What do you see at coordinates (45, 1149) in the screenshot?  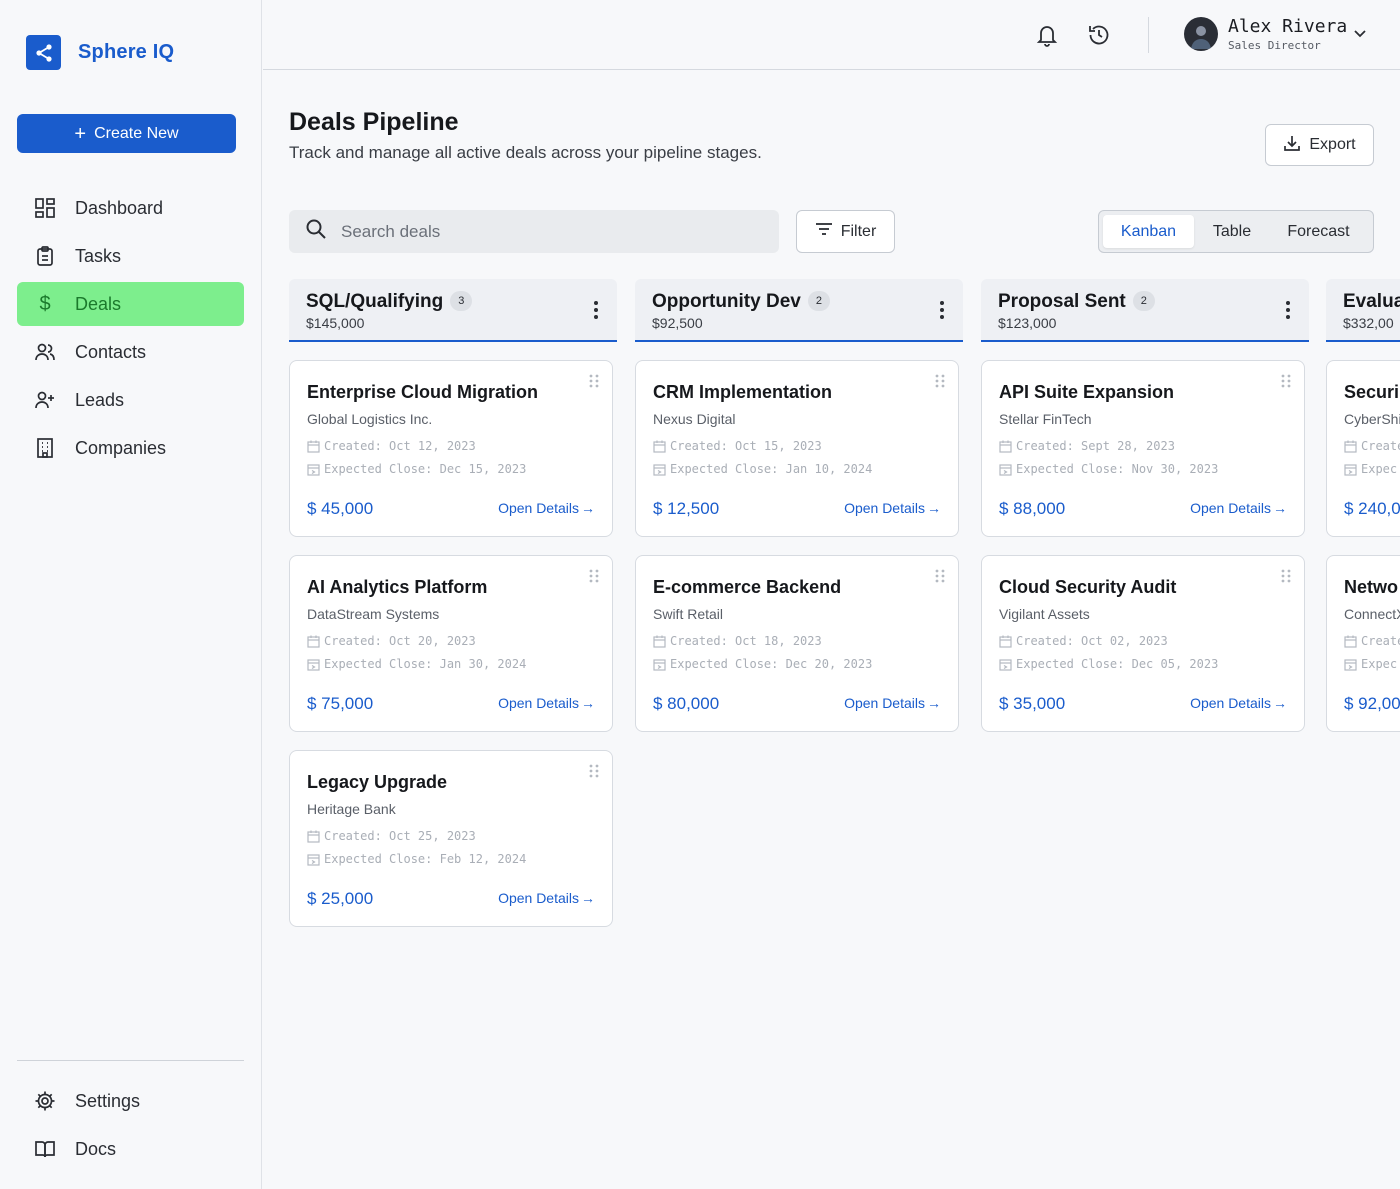 I see `book-icon` at bounding box center [45, 1149].